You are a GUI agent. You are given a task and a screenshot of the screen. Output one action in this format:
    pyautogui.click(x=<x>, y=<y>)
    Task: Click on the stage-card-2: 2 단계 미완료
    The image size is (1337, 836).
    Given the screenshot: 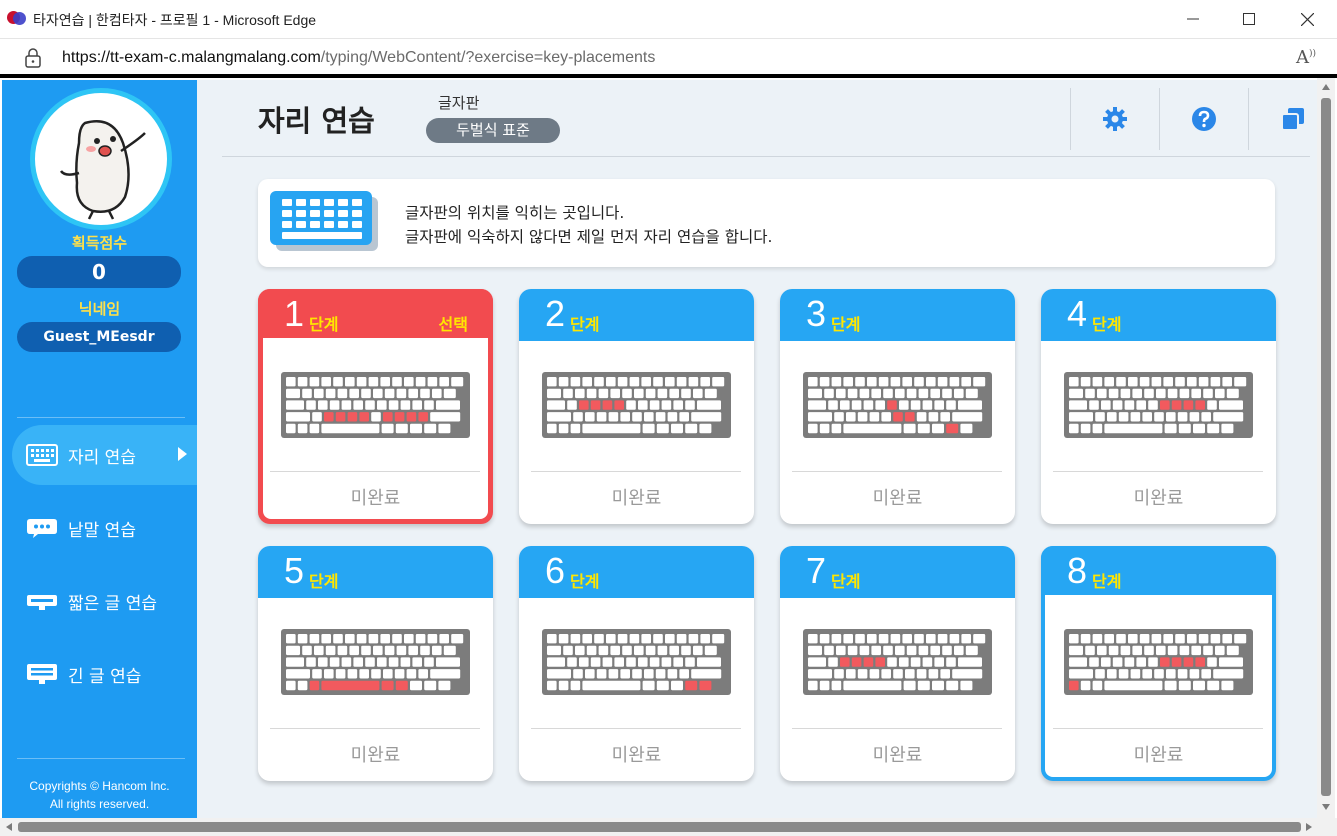 What is the action you would take?
    pyautogui.click(x=636, y=406)
    